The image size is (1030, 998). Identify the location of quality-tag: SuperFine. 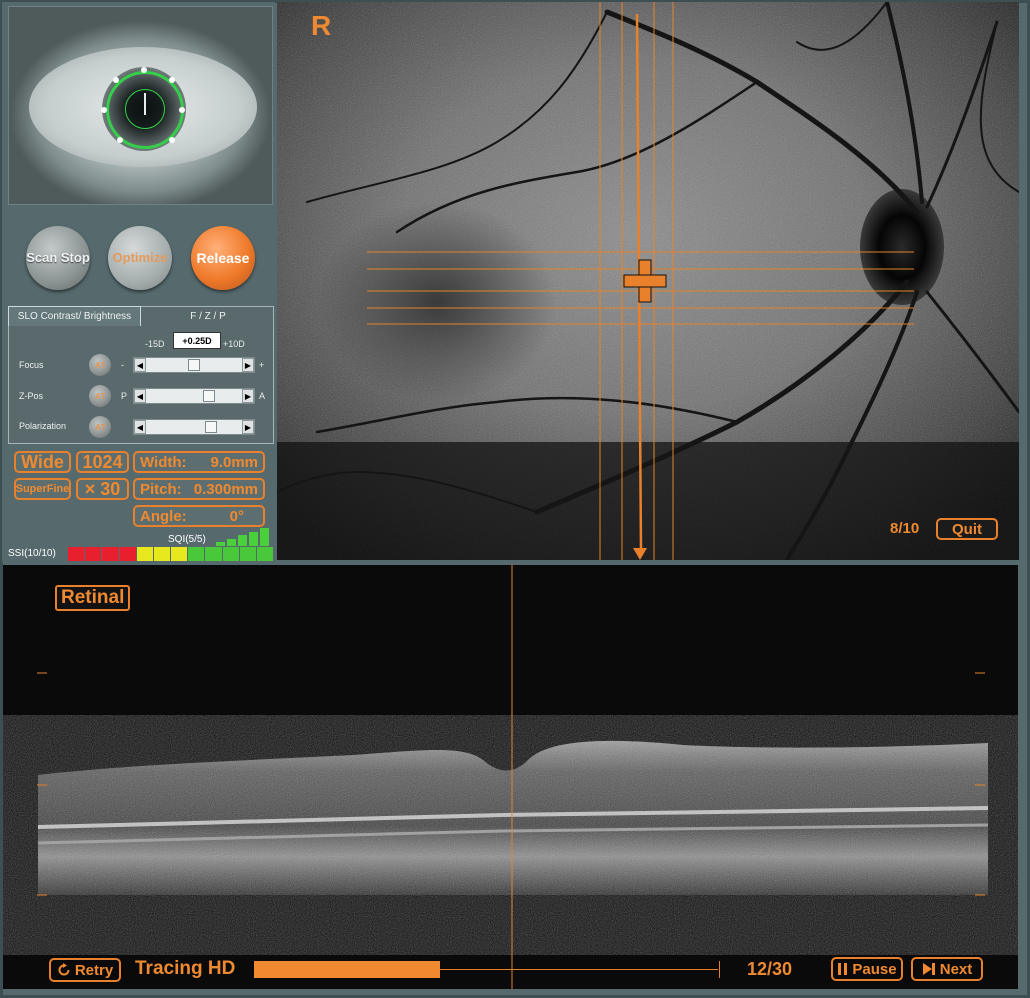
(42, 489).